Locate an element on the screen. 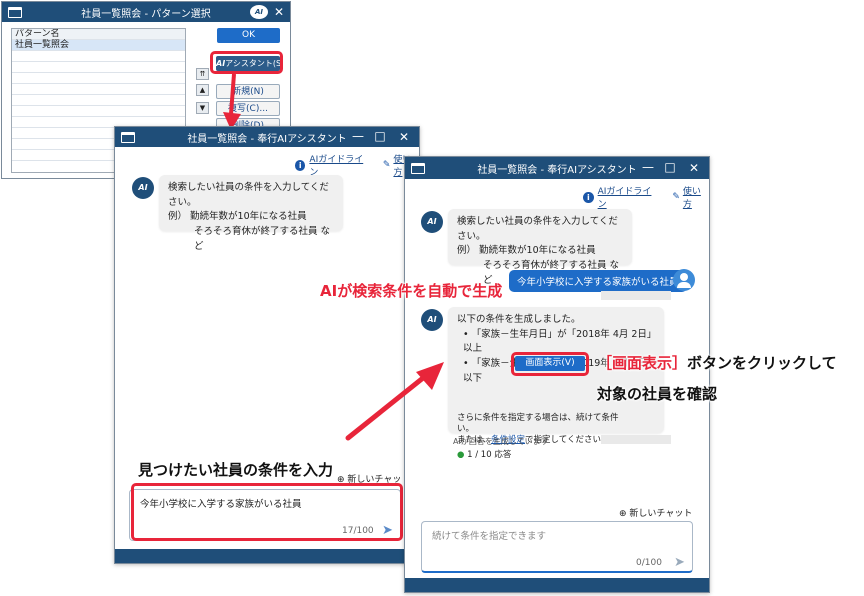 The width and height of the screenshot is (864, 596). plus-circle-icon: ⊕ is located at coordinates (623, 514).